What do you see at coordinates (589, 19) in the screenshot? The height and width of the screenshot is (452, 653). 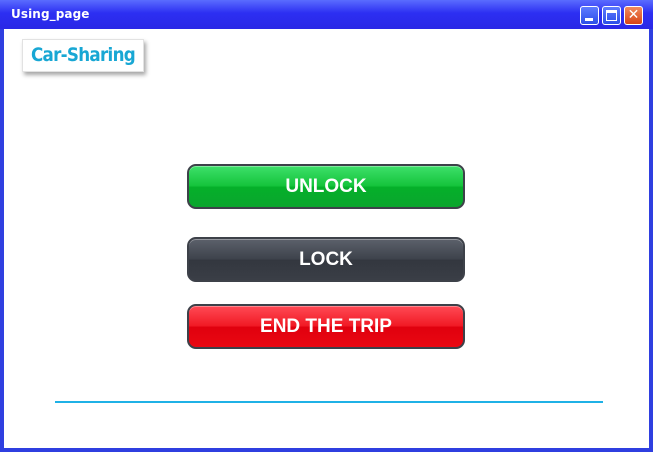 I see `minimize-icon` at bounding box center [589, 19].